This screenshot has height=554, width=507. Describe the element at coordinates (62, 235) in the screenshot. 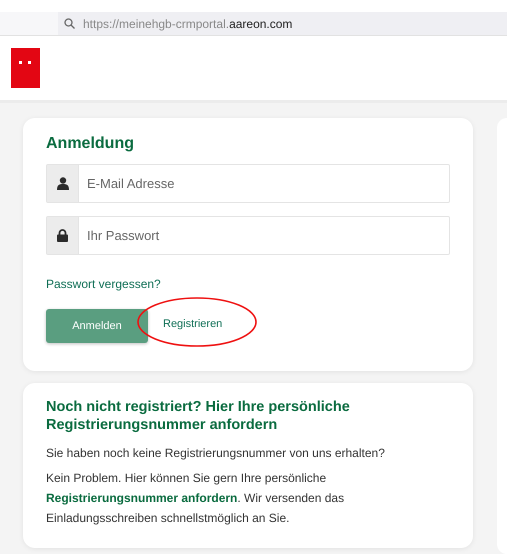

I see `lock-icon` at that location.